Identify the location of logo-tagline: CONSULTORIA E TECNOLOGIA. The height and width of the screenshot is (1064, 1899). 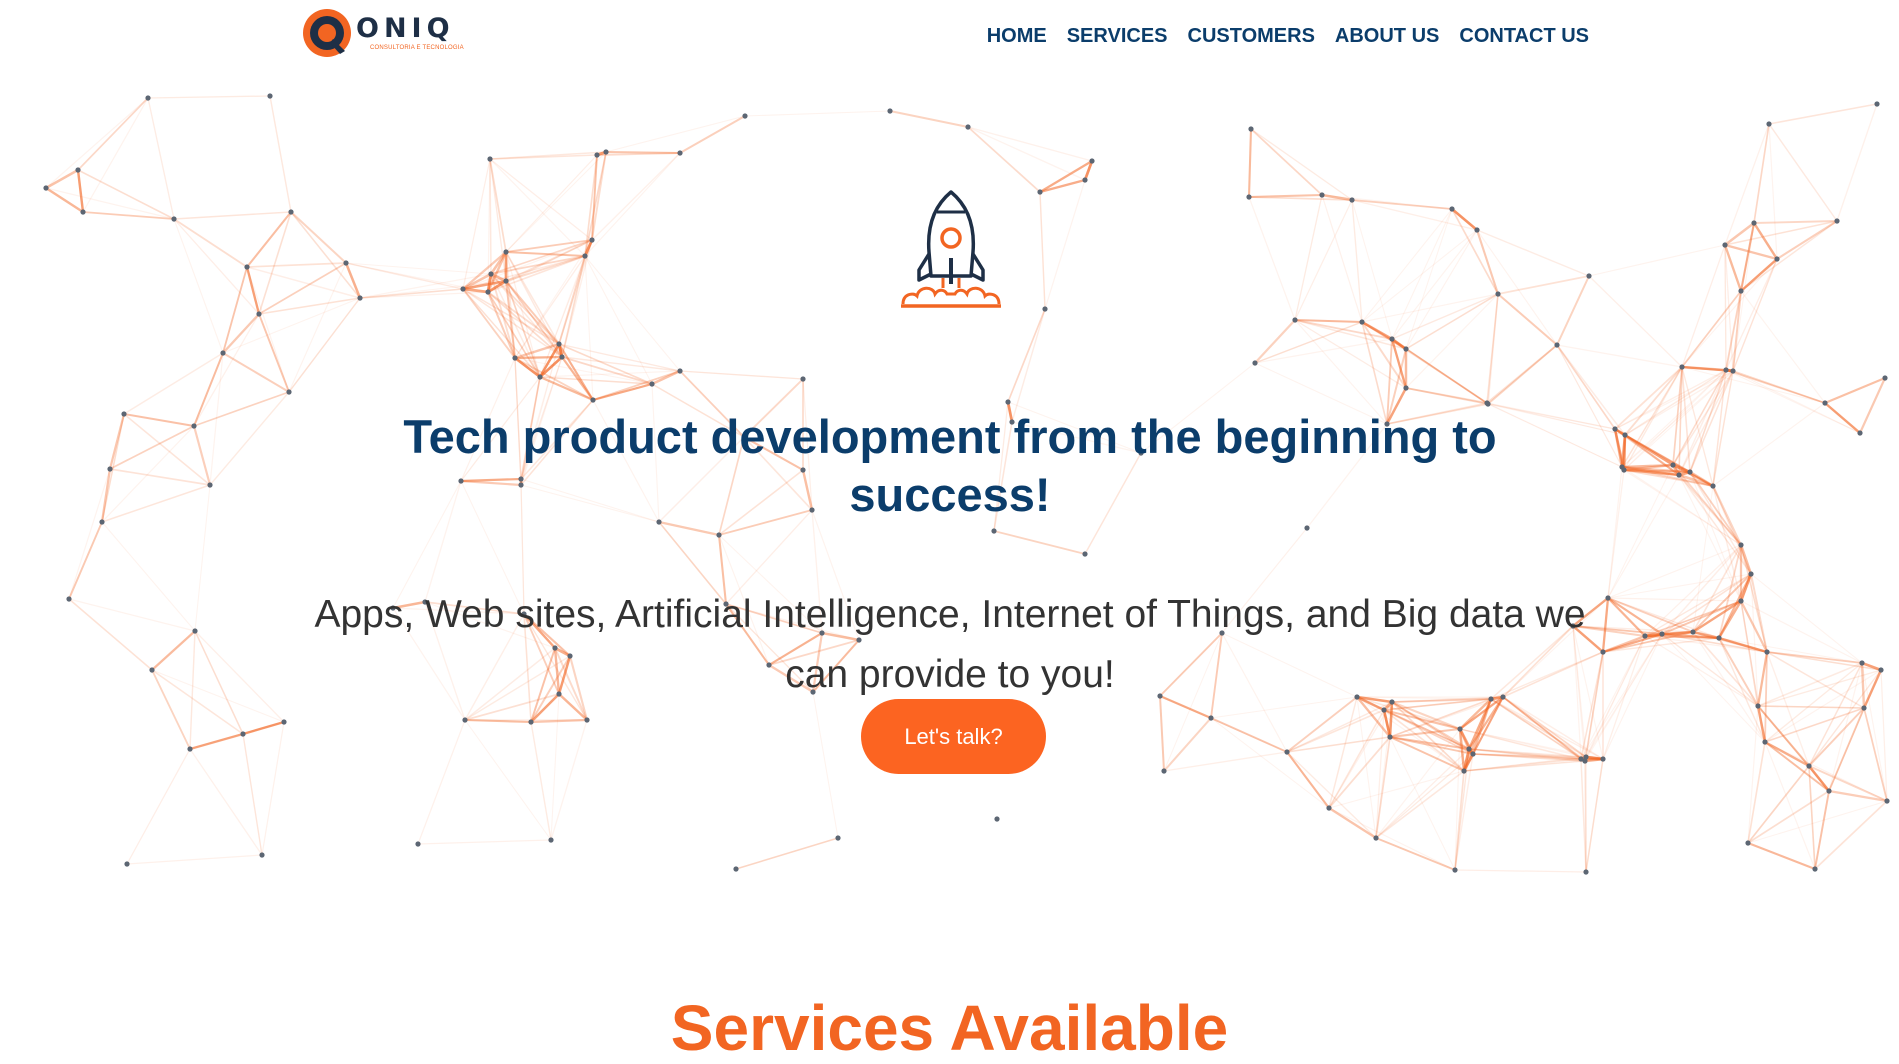
(417, 48).